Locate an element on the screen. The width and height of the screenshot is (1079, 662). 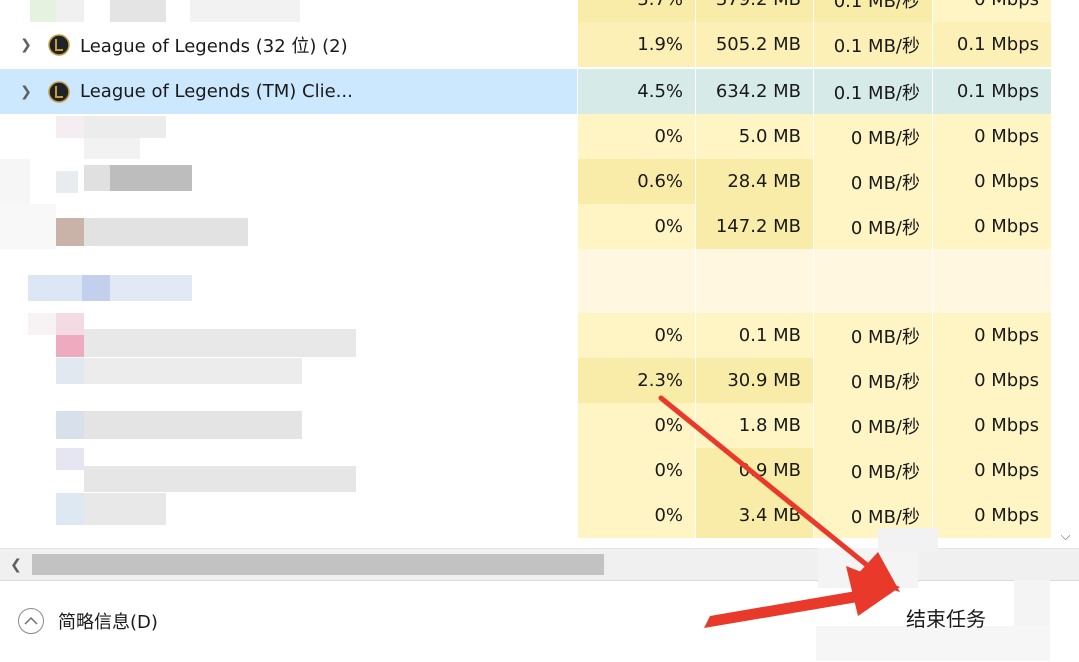
cpu-cell: 0.6% is located at coordinates (637, 181).